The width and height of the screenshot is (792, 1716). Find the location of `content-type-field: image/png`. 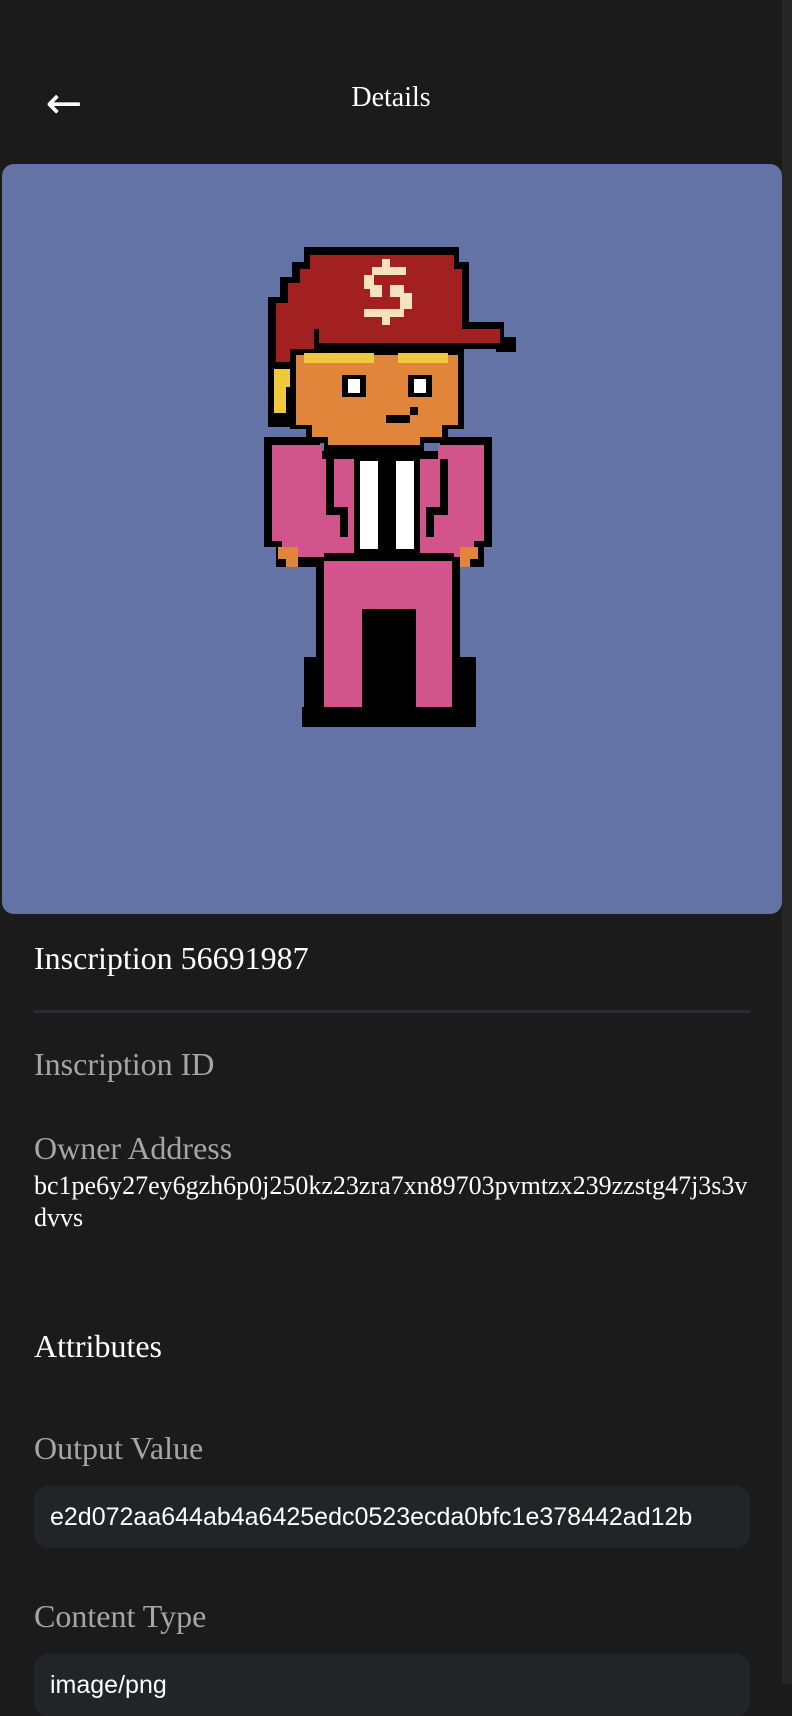

content-type-field: image/png is located at coordinates (392, 1685).